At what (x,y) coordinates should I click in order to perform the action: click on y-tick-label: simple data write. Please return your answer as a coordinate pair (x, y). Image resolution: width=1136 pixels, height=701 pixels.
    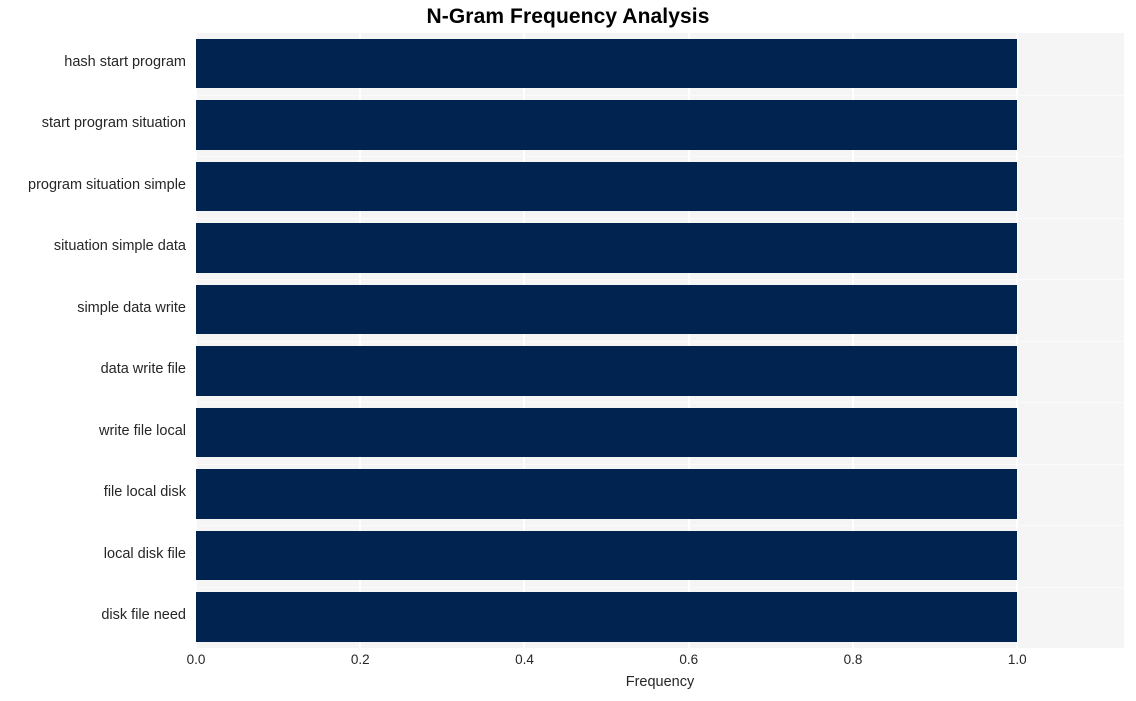
    Looking at the image, I should click on (131, 307).